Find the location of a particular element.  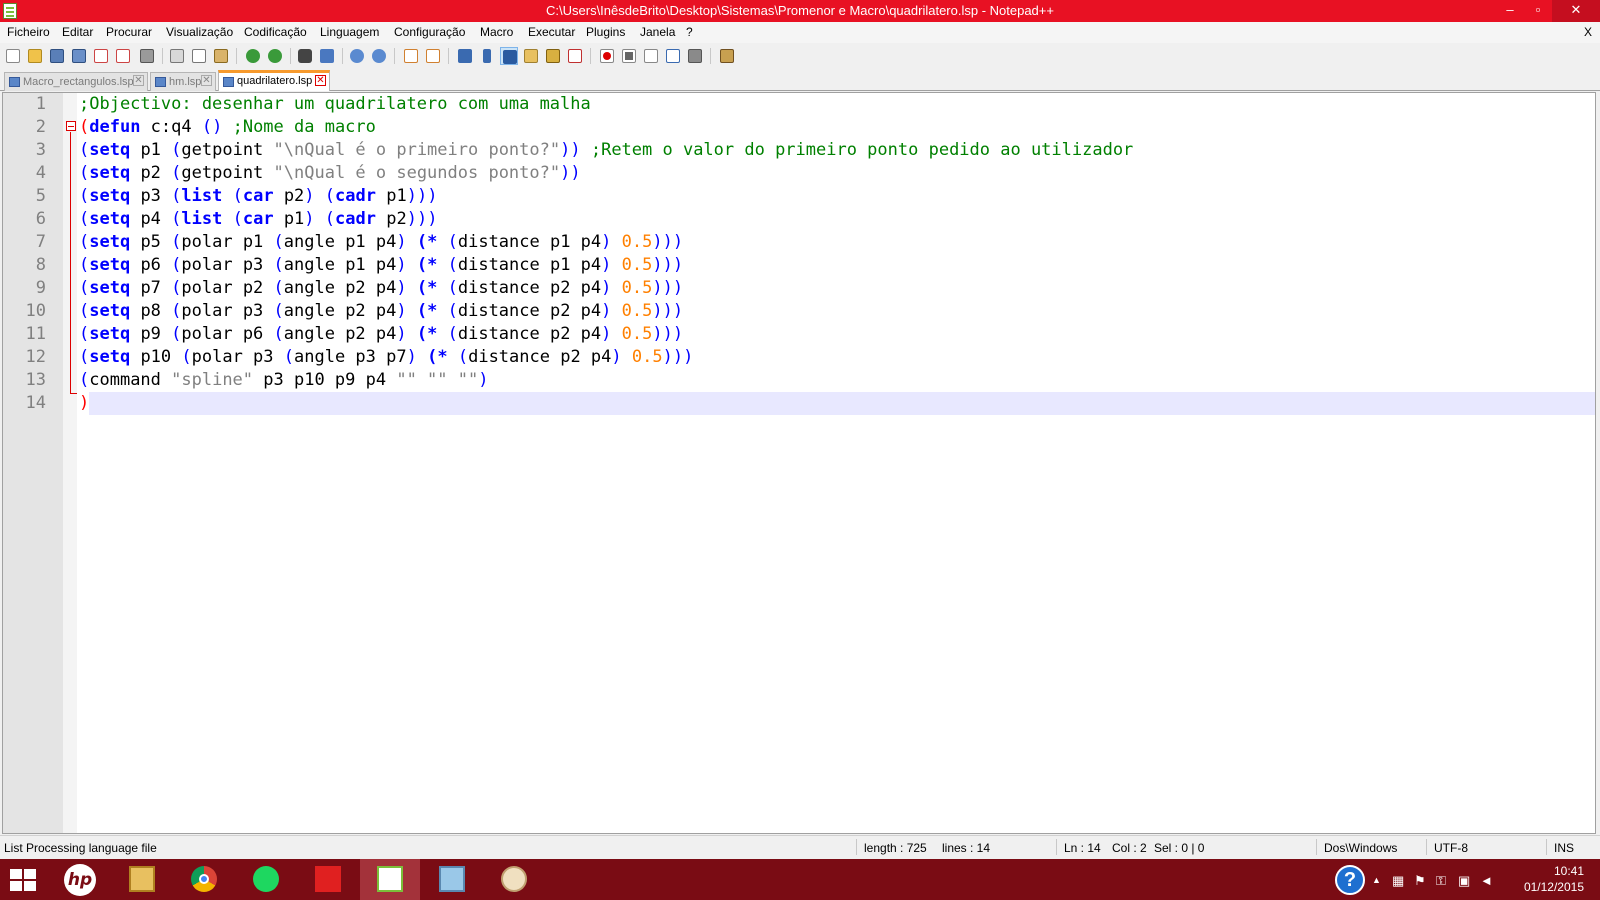

copy-icon is located at coordinates (199, 56).